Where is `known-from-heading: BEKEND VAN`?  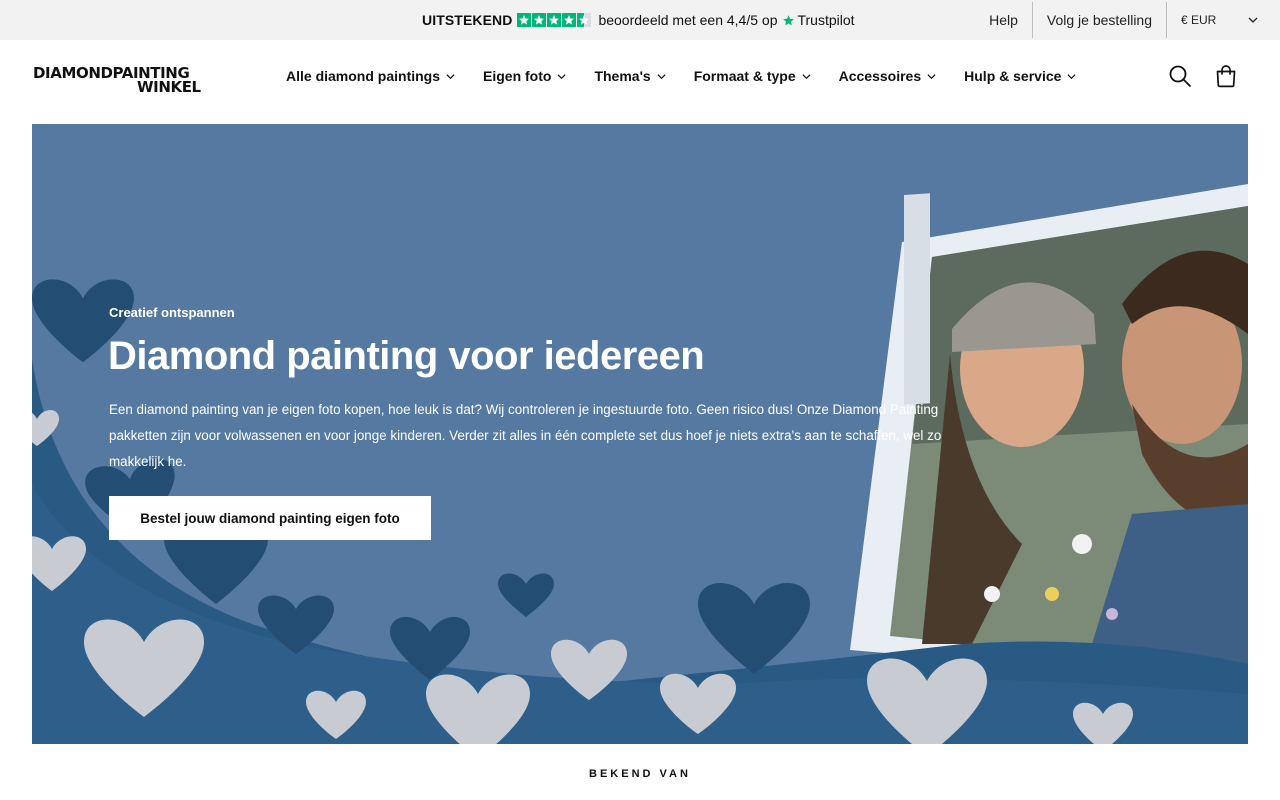
known-from-heading: BEKEND VAN is located at coordinates (640, 774).